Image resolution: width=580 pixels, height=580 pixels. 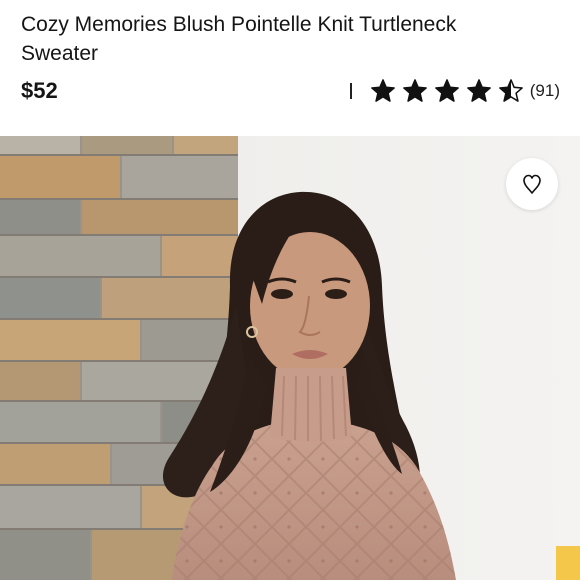 What do you see at coordinates (545, 91) in the screenshot?
I see `review-count: (91)` at bounding box center [545, 91].